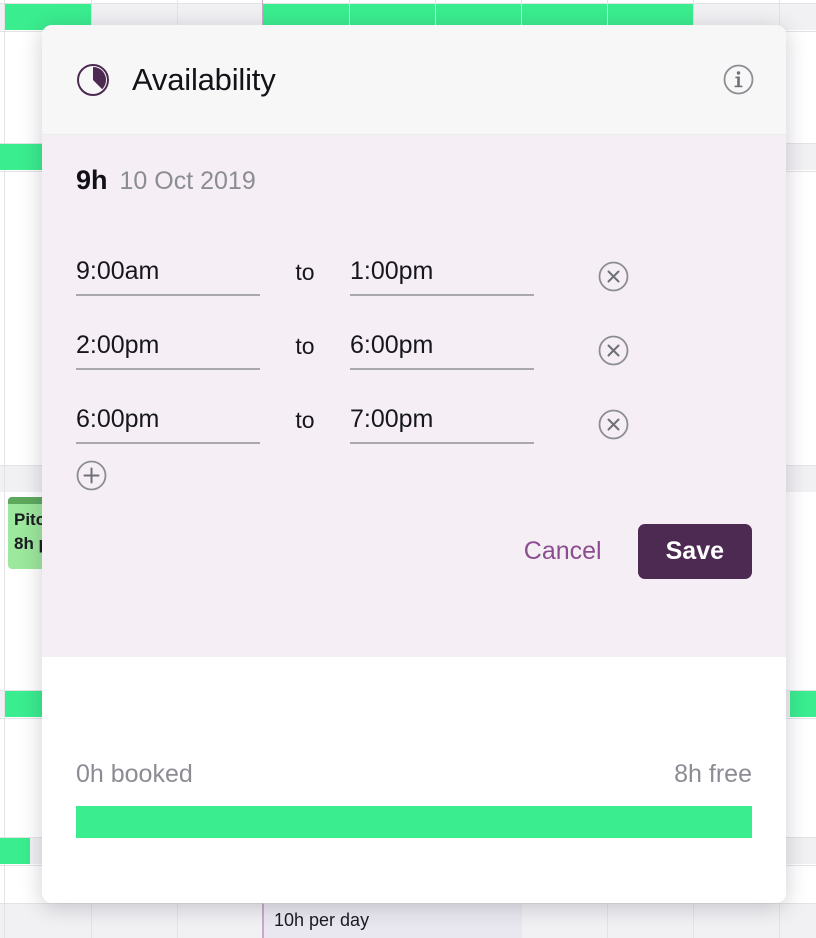 The width and height of the screenshot is (816, 938). What do you see at coordinates (392, 921) in the screenshot?
I see `calendar-footer-cell: 10h per day` at bounding box center [392, 921].